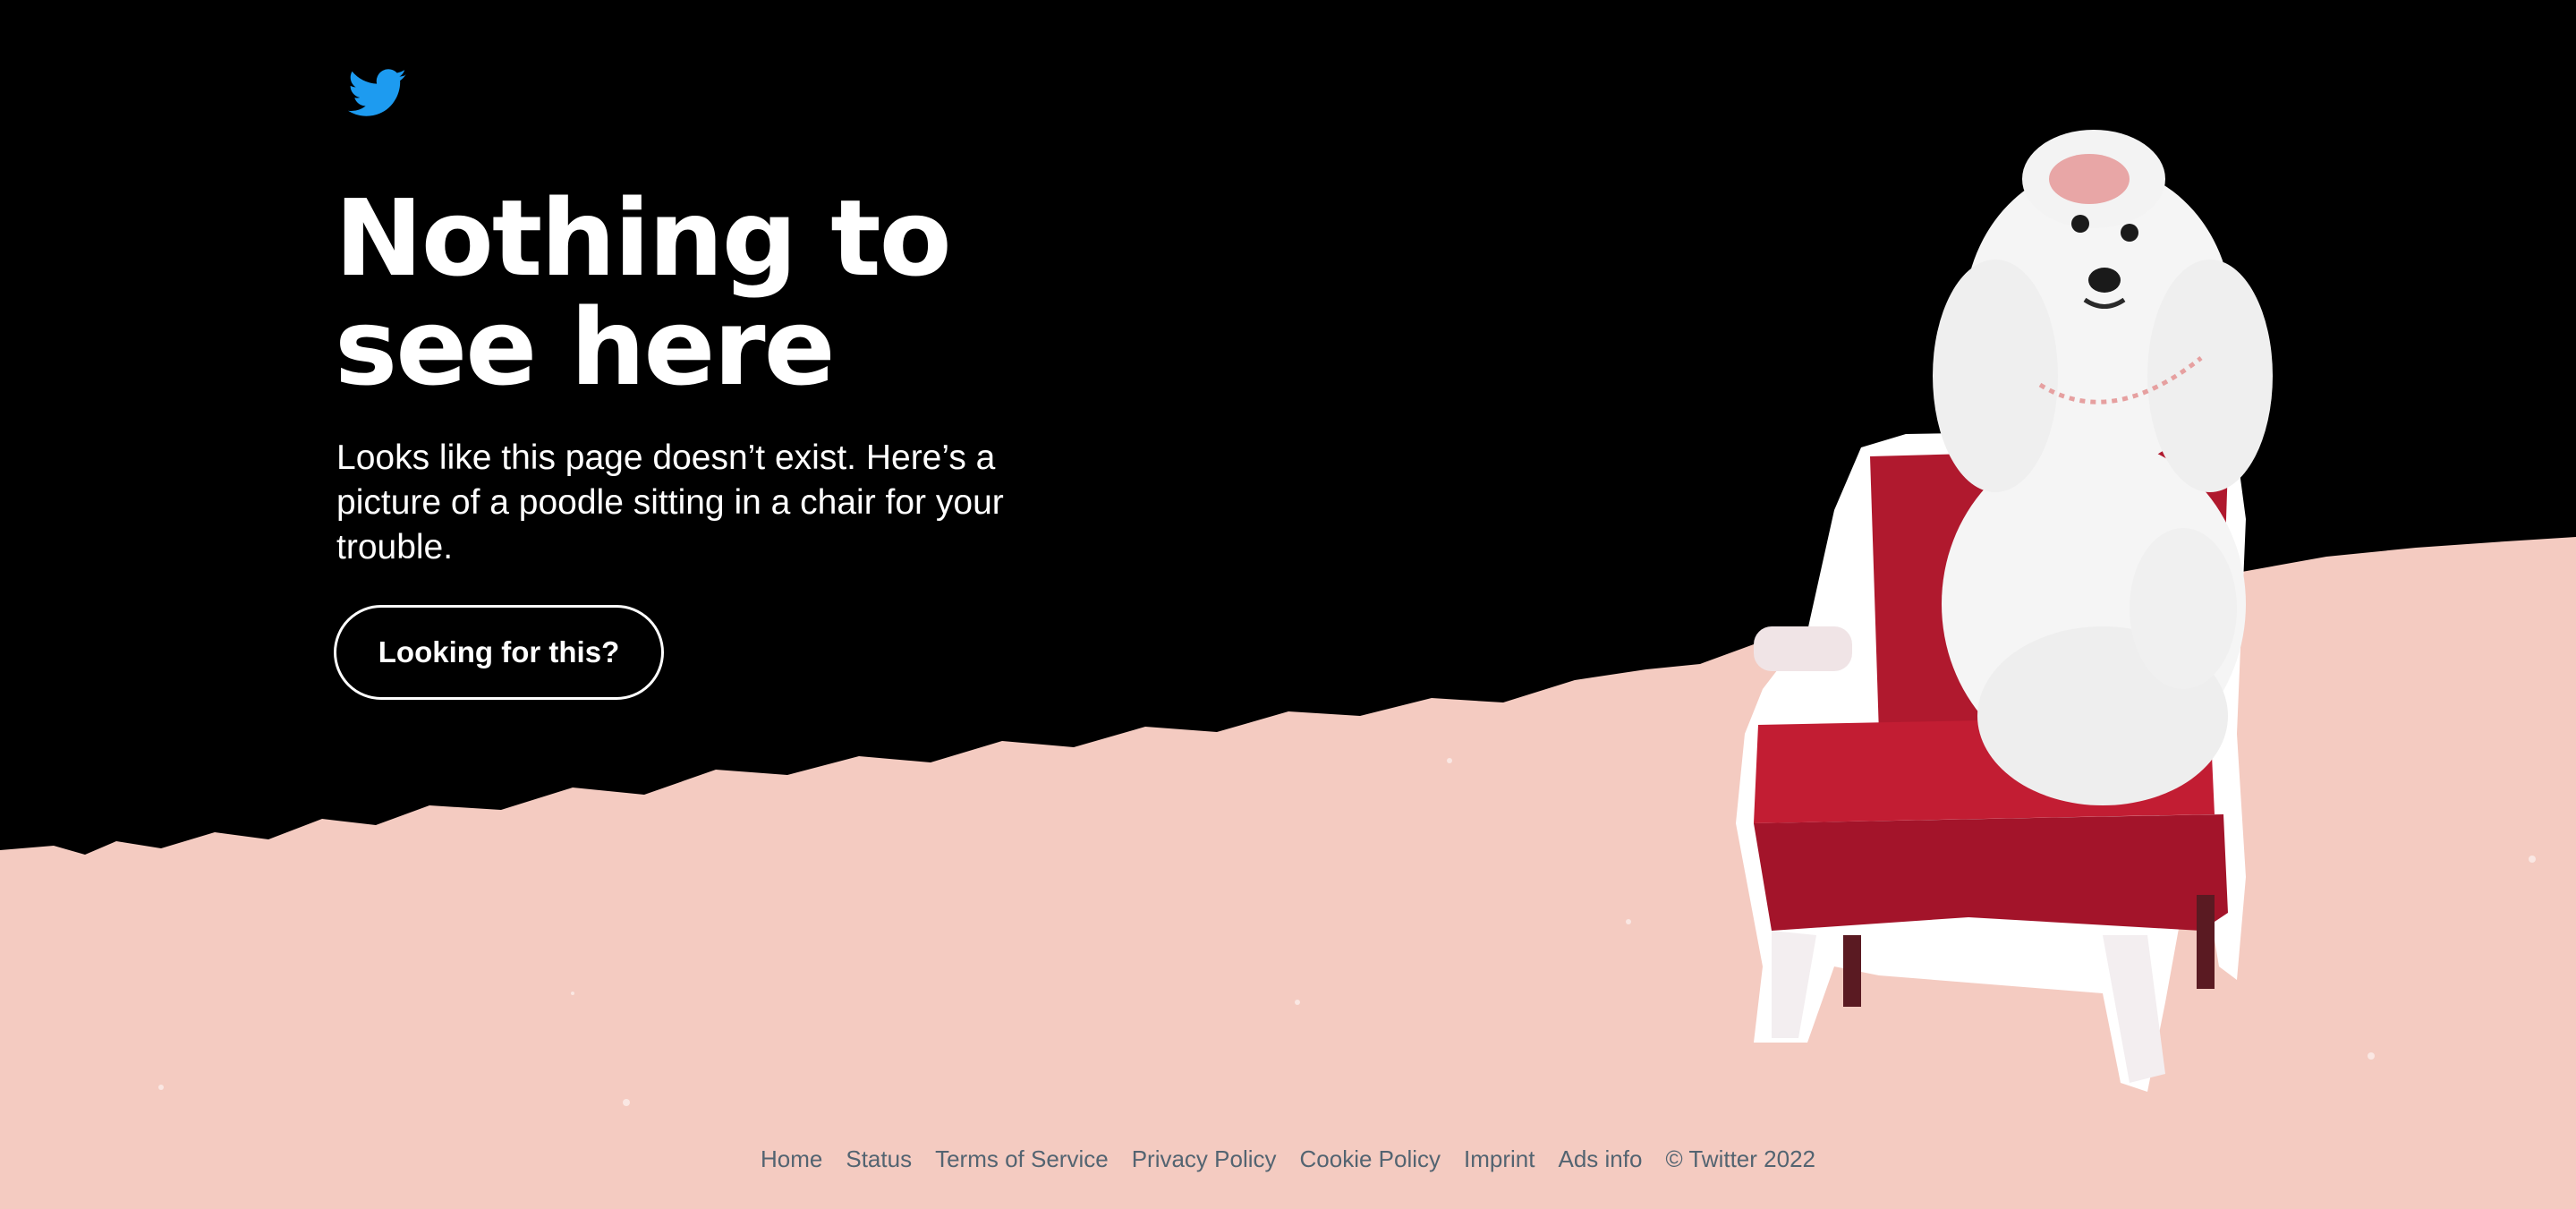 This screenshot has width=2576, height=1209. Describe the element at coordinates (1499, 1159) in the screenshot. I see `footer-link-imprint: Imprint` at that location.